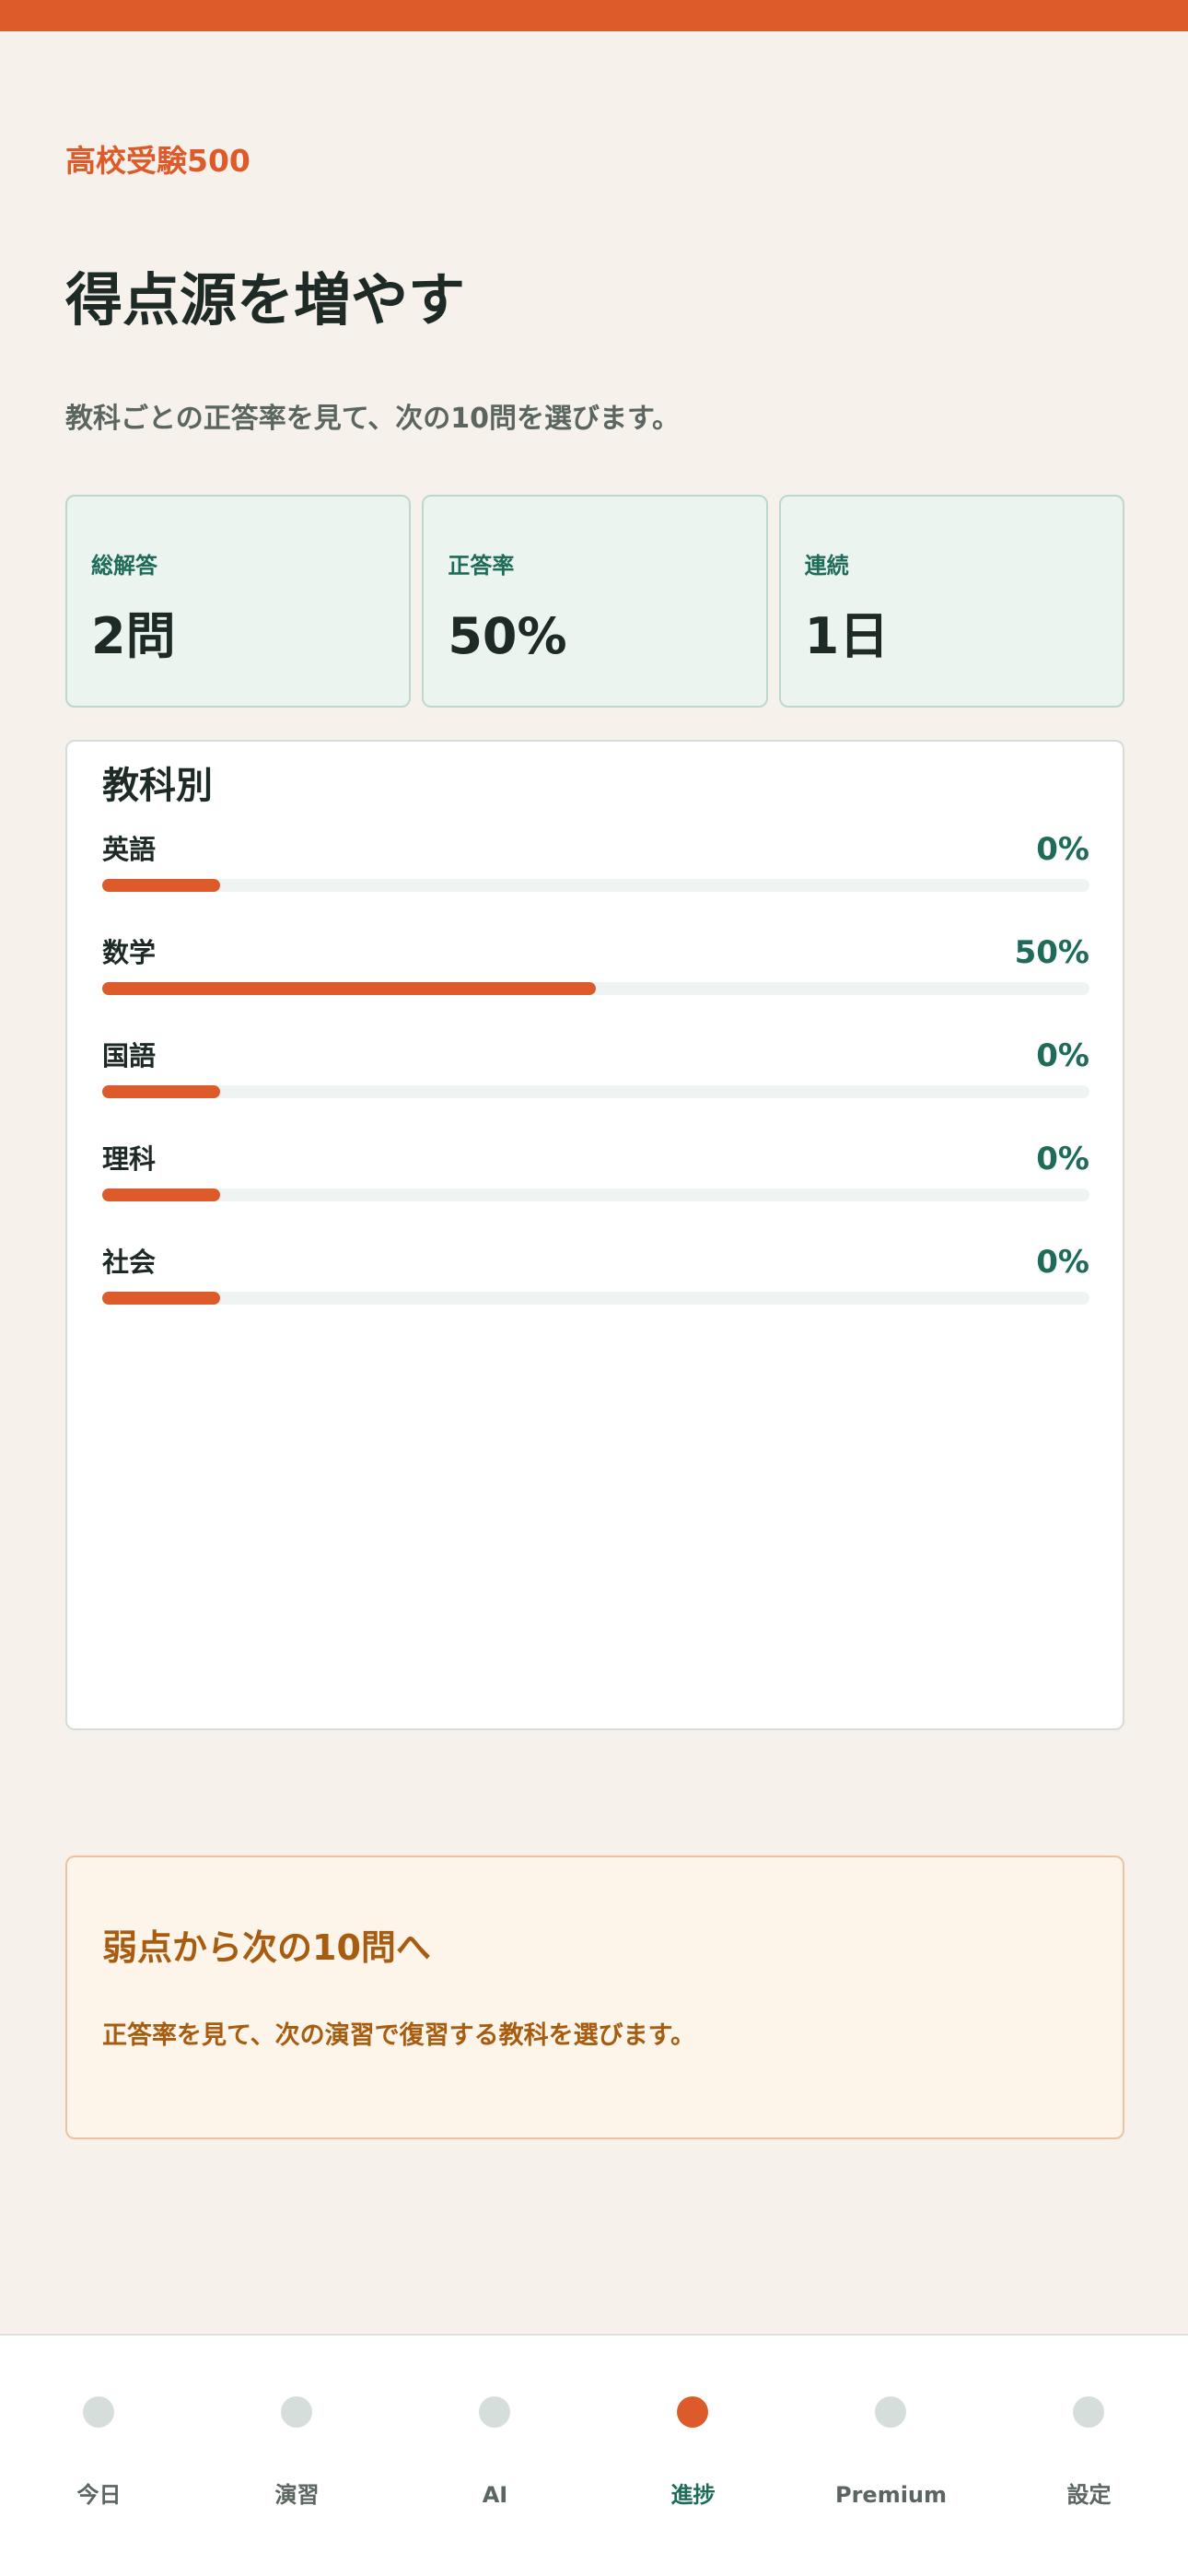  Describe the element at coordinates (297, 2495) in the screenshot. I see `nav-label: 演習` at that location.